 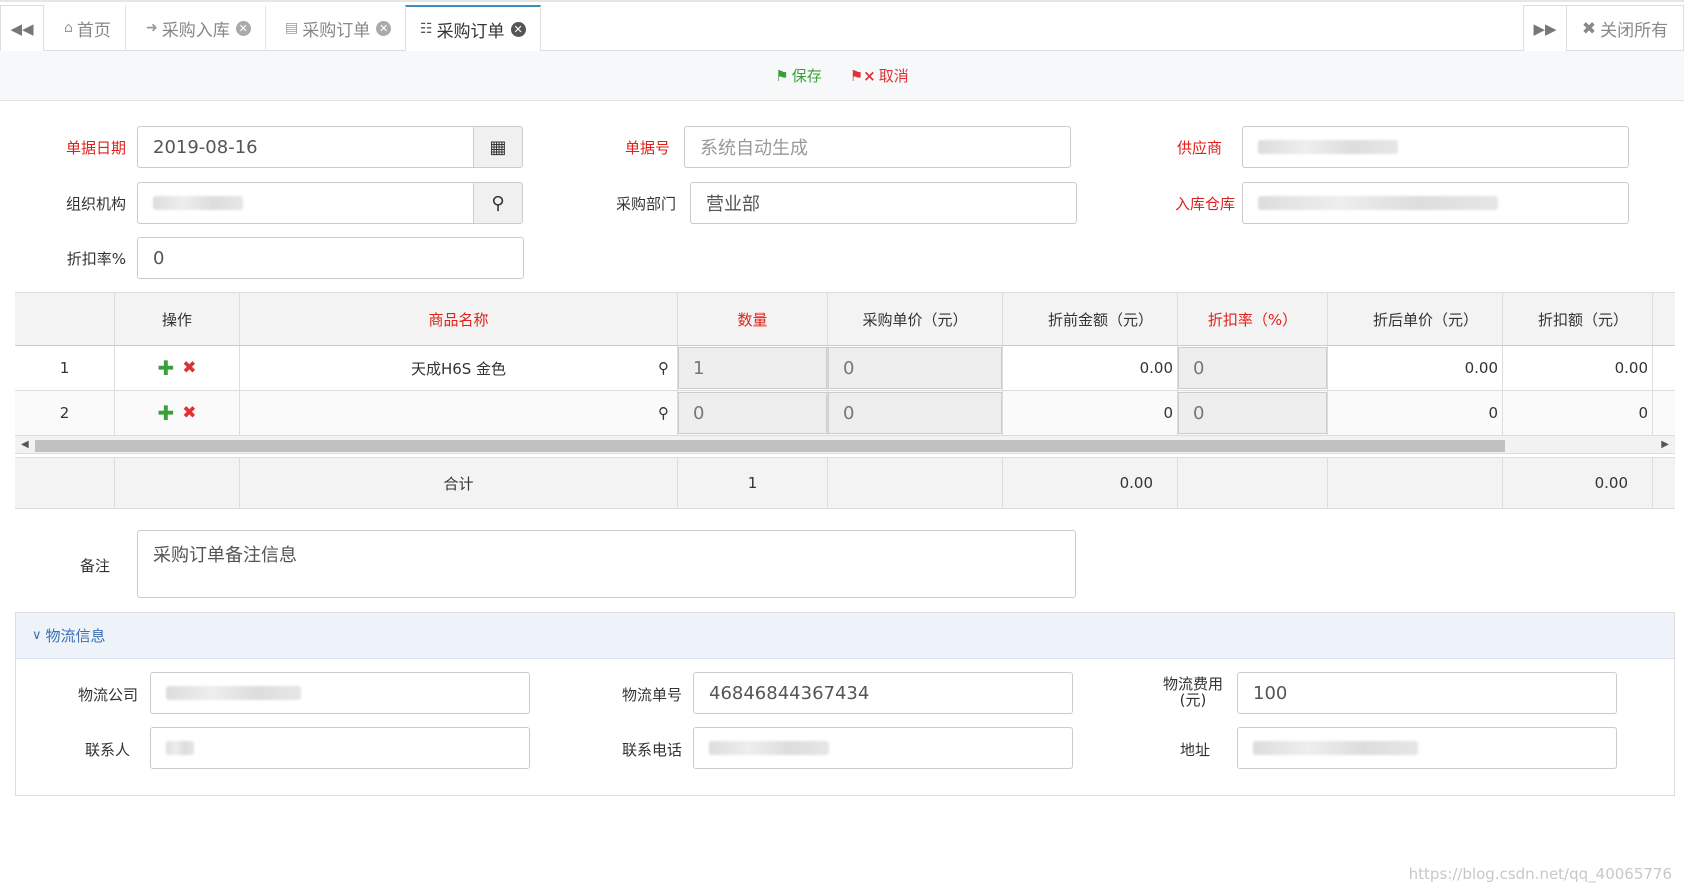 What do you see at coordinates (1192, 692) in the screenshot?
I see `logistics-fee-label: 物流费用 (元)` at bounding box center [1192, 692].